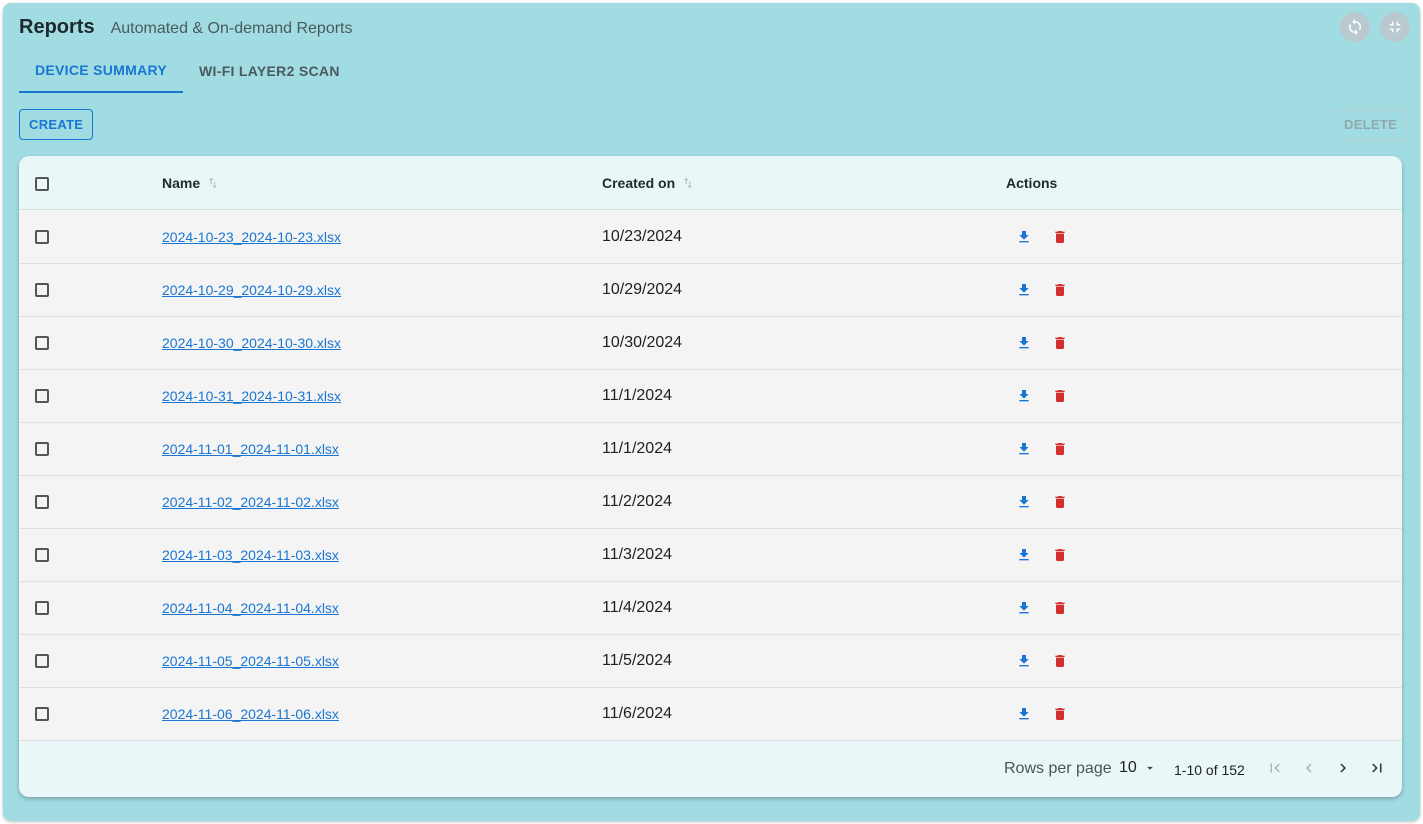 The width and height of the screenshot is (1423, 824). What do you see at coordinates (1138, 768) in the screenshot?
I see `rows-per-page-select: 10` at bounding box center [1138, 768].